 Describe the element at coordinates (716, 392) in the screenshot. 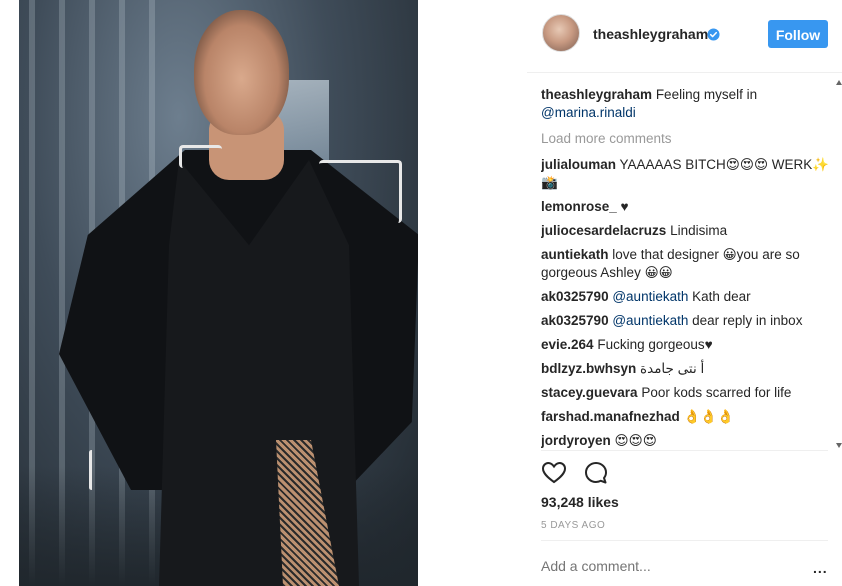

I see `comment-text: Poor kods scarred for life` at that location.